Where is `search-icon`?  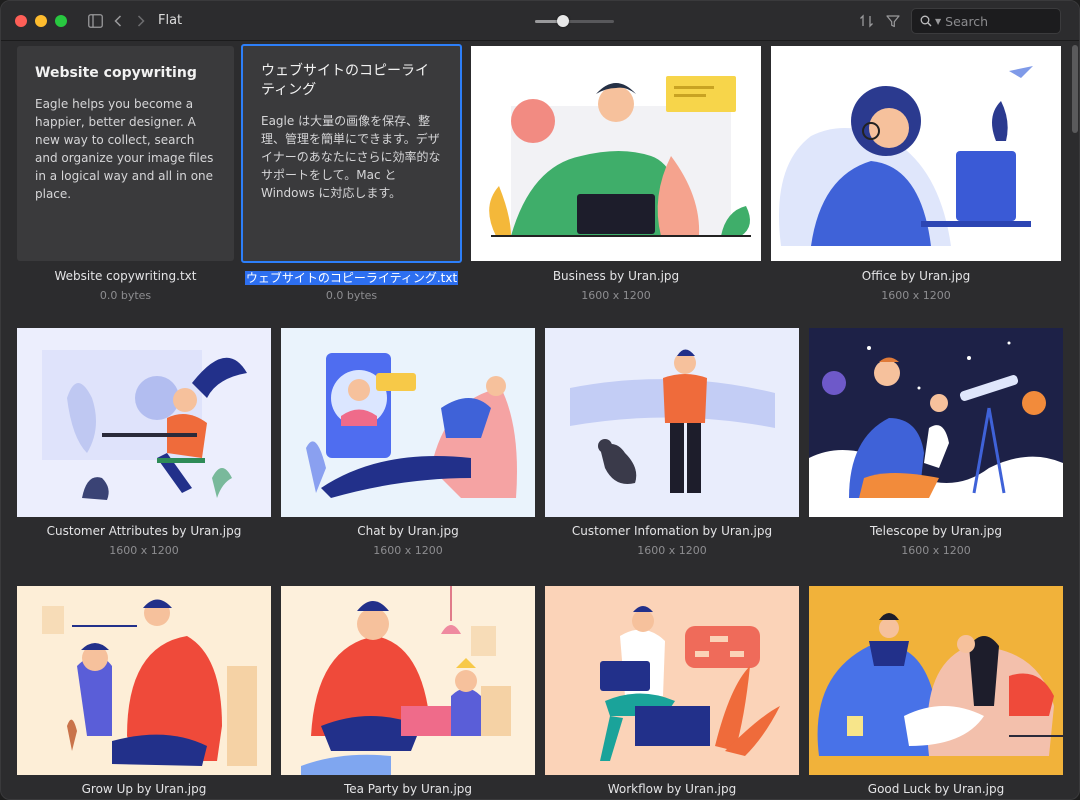
search-icon is located at coordinates (926, 21).